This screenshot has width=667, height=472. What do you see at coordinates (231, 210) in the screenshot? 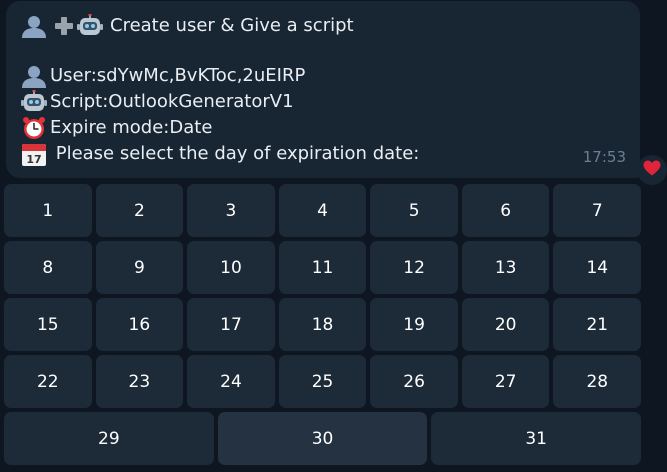
I see `day-button-3: 3` at bounding box center [231, 210].